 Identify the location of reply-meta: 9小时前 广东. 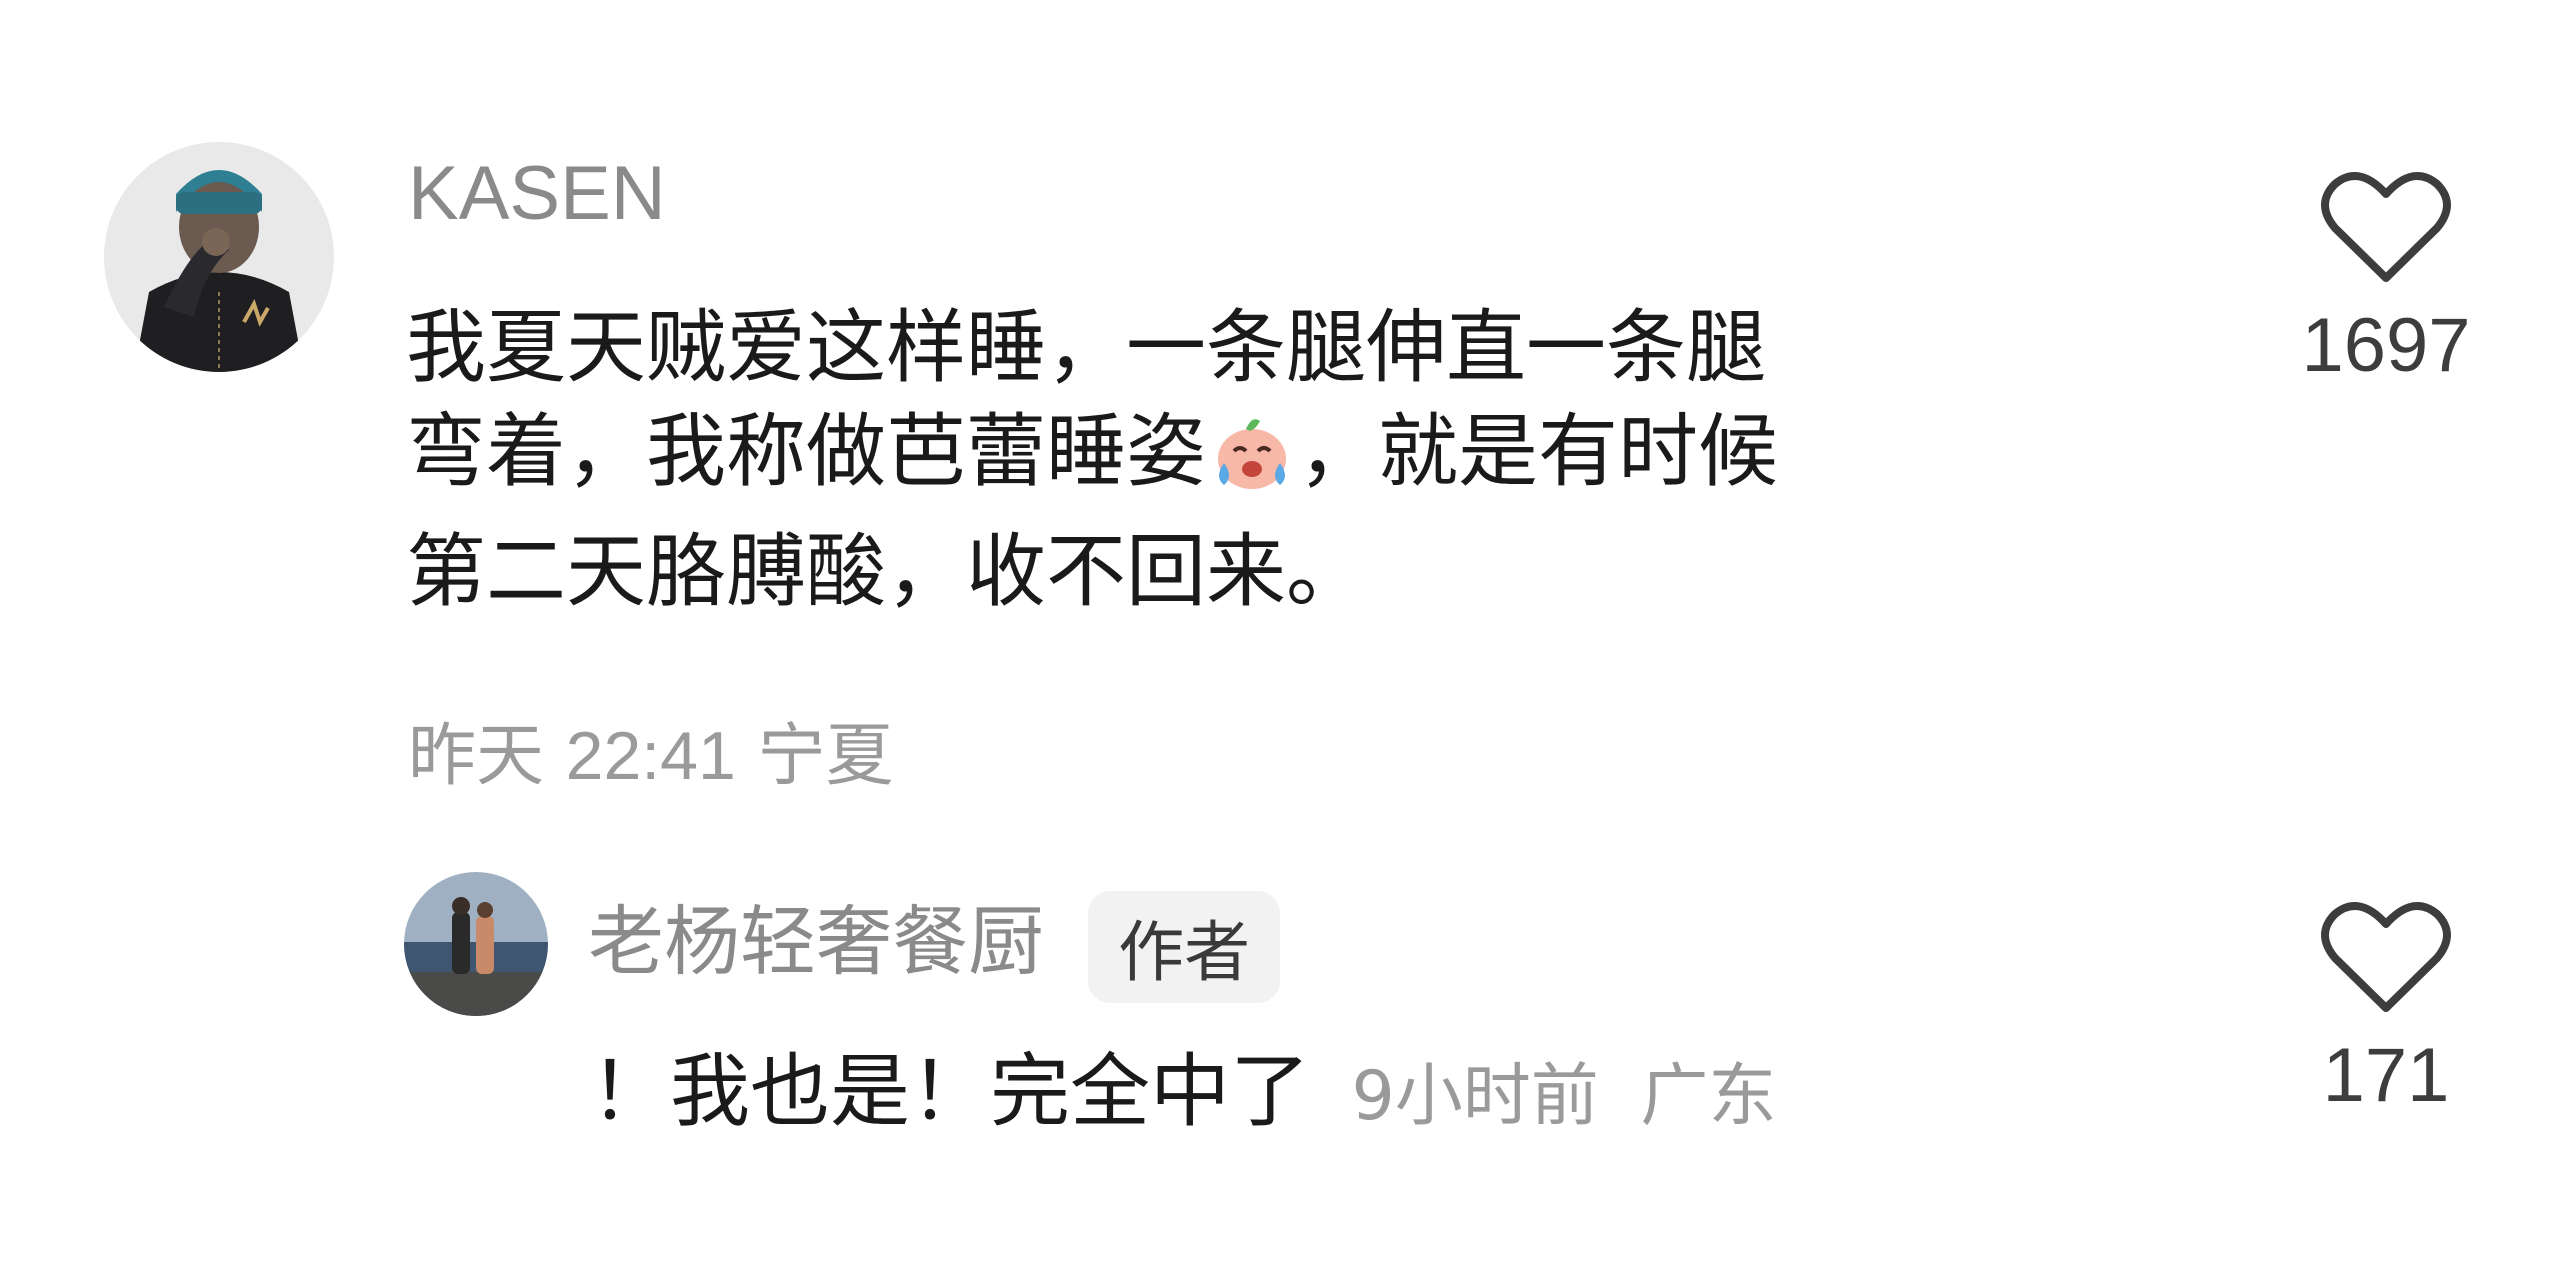
(1563, 1096).